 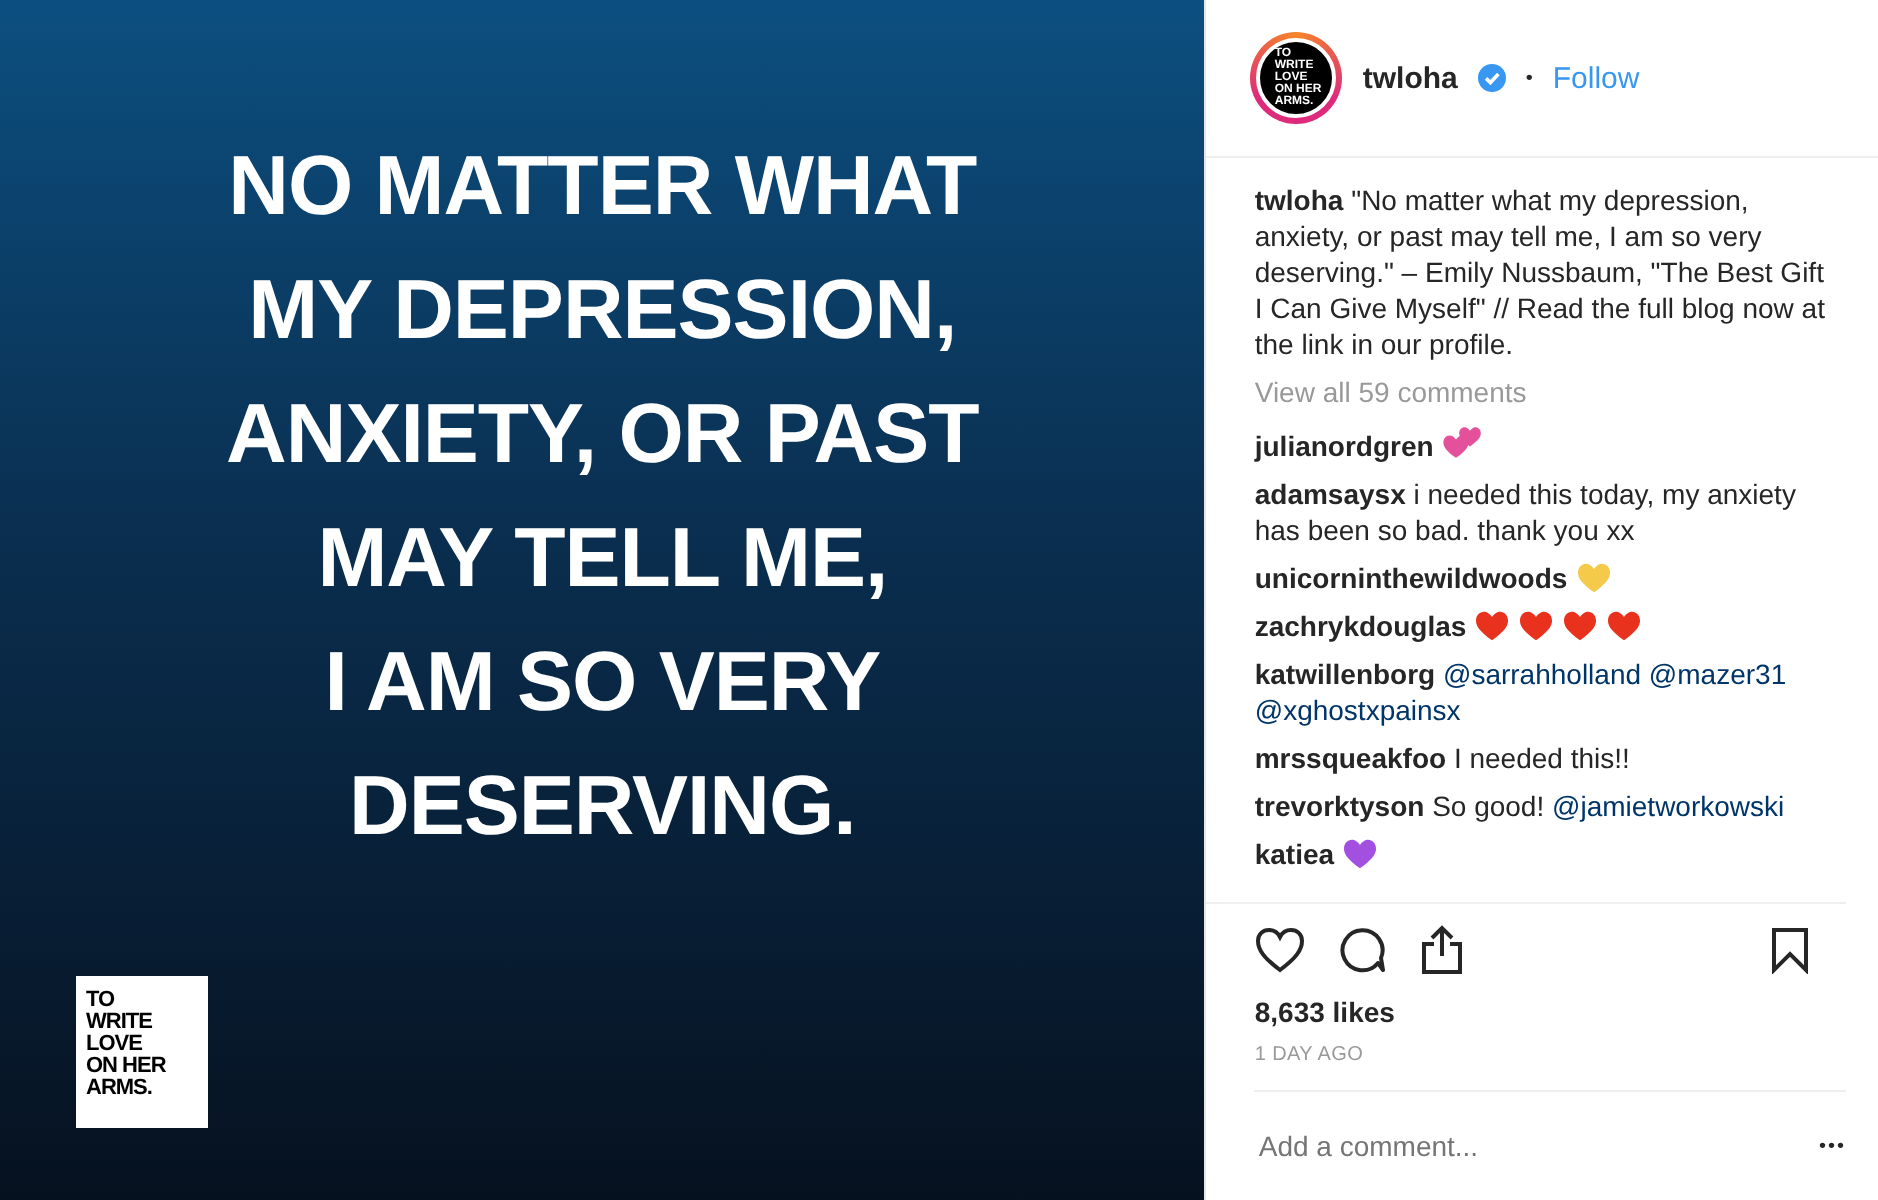 What do you see at coordinates (1280, 950) in the screenshot?
I see `like-icon` at bounding box center [1280, 950].